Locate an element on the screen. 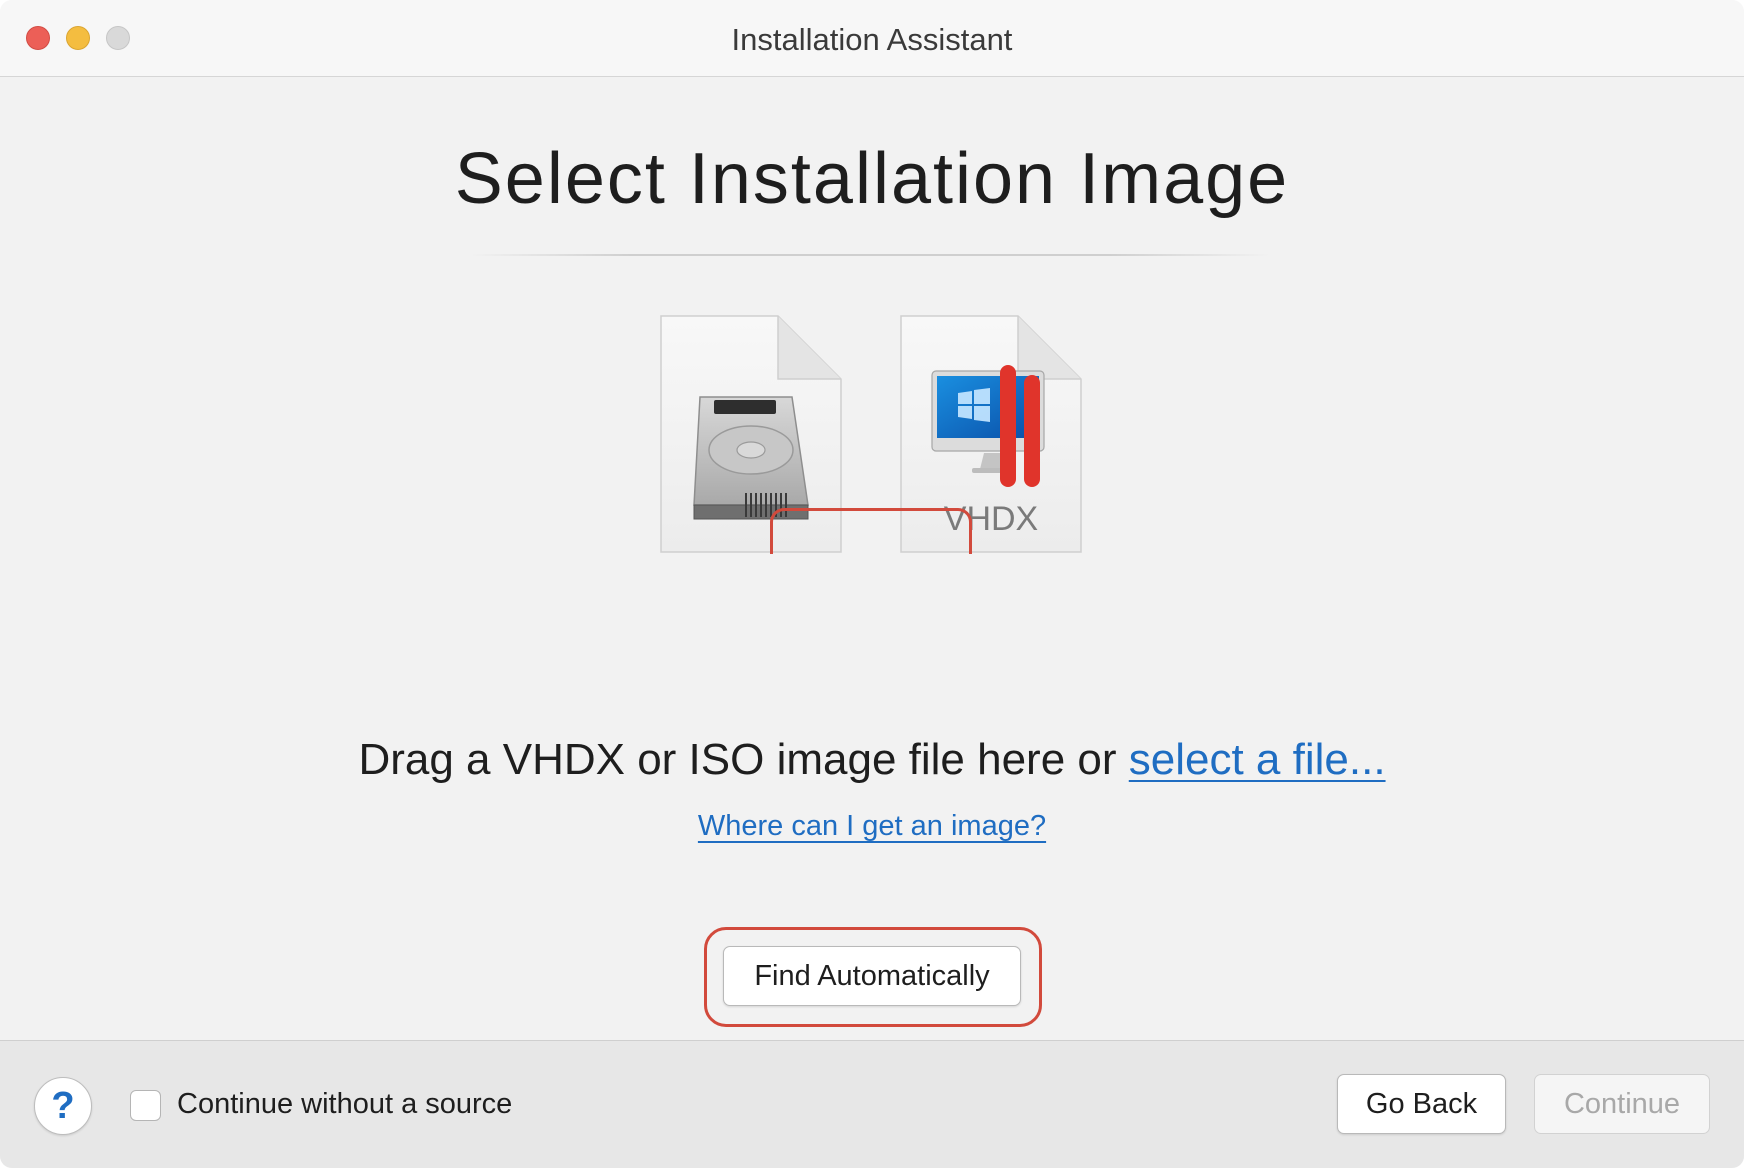  where-can-i-get-image-link: Where can I get an image? is located at coordinates (872, 826).